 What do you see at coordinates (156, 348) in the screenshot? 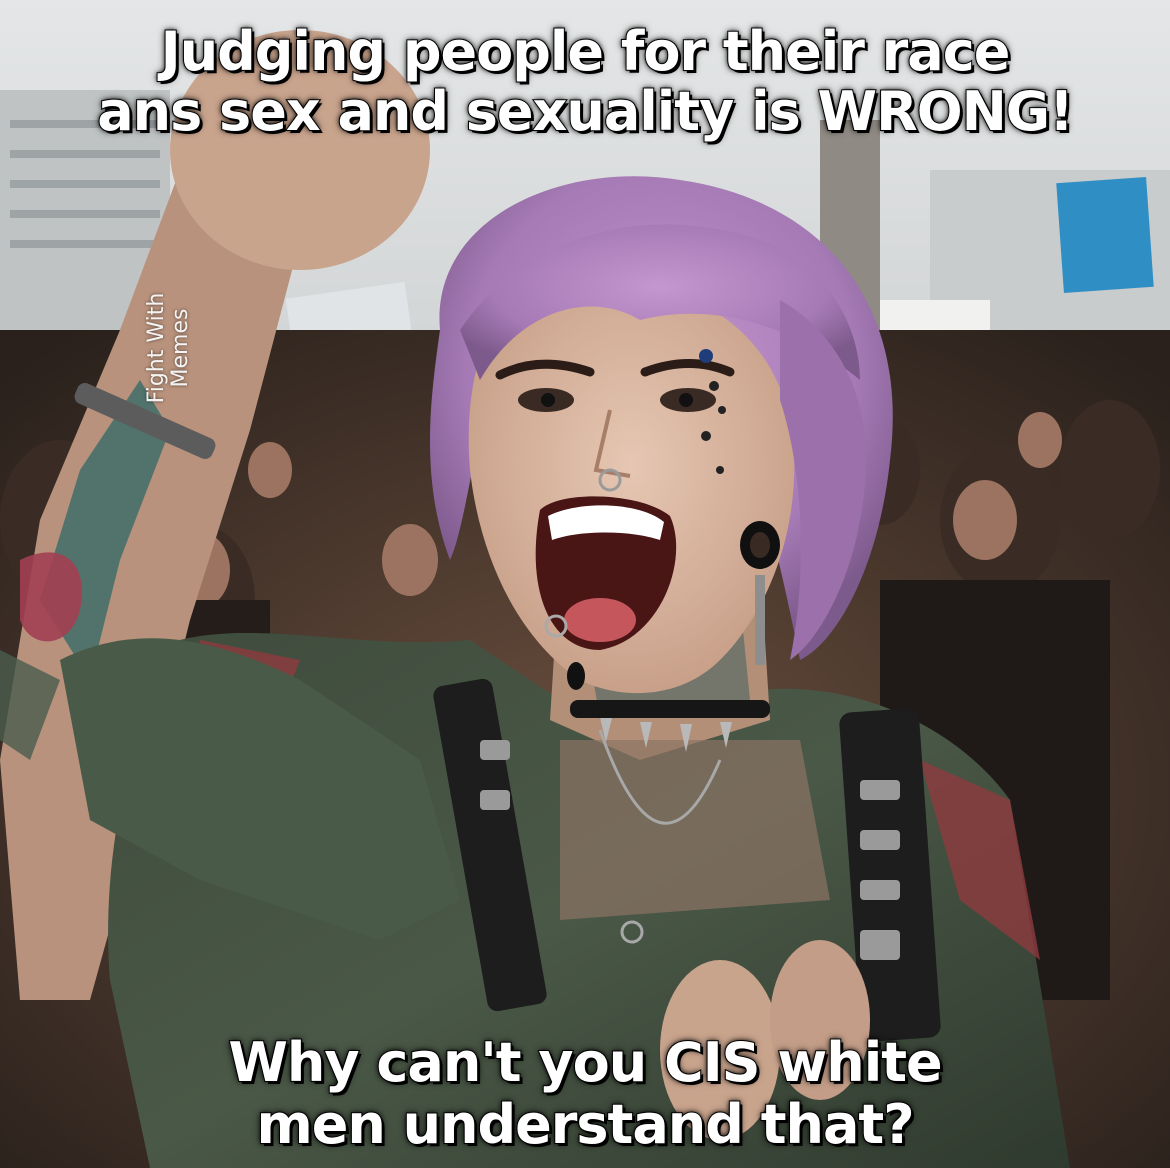
I see `watermark-line-1: Fight With` at bounding box center [156, 348].